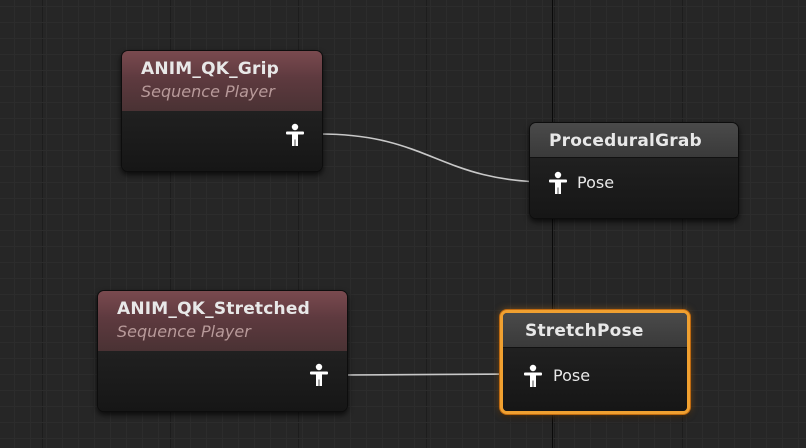 This screenshot has width=806, height=448. What do you see at coordinates (433, 374) in the screenshot?
I see `wire-stretched-to-stretchpose` at bounding box center [433, 374].